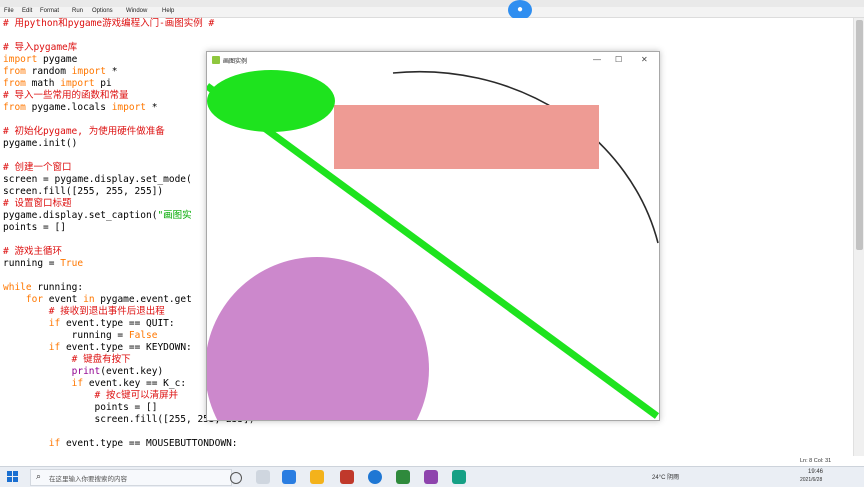 The height and width of the screenshot is (487, 864). I want to click on code-line: # 初始化pygame, 为使用硬件做准备, so click(84, 132).